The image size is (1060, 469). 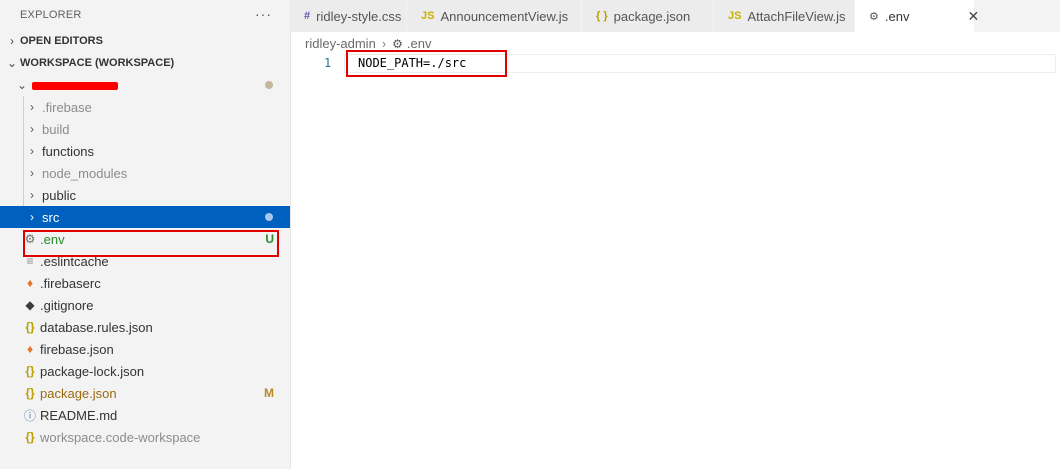 What do you see at coordinates (79, 415) in the screenshot?
I see `tree-item-label: README.md` at bounding box center [79, 415].